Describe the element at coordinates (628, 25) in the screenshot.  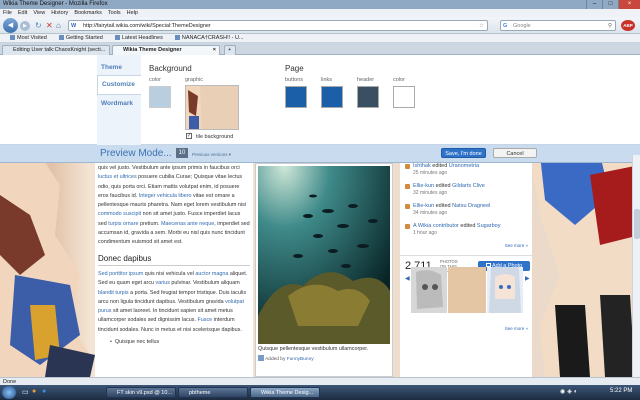
I see `adblock-icon: ABP` at that location.